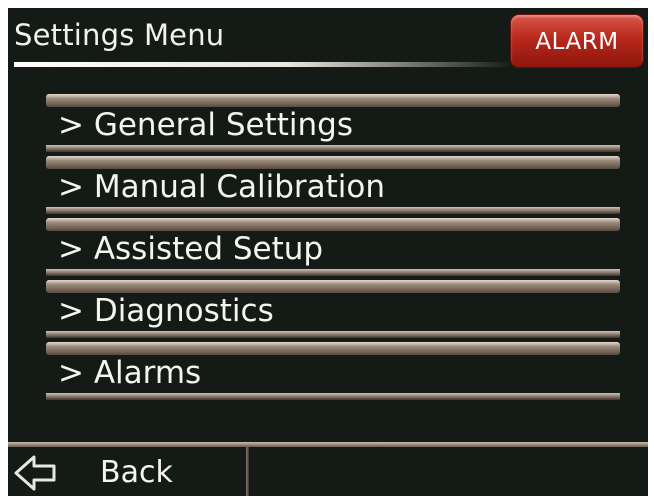 This screenshot has height=496, width=654. What do you see at coordinates (191, 249) in the screenshot?
I see `menu-item-label: > Assisted Setup` at bounding box center [191, 249].